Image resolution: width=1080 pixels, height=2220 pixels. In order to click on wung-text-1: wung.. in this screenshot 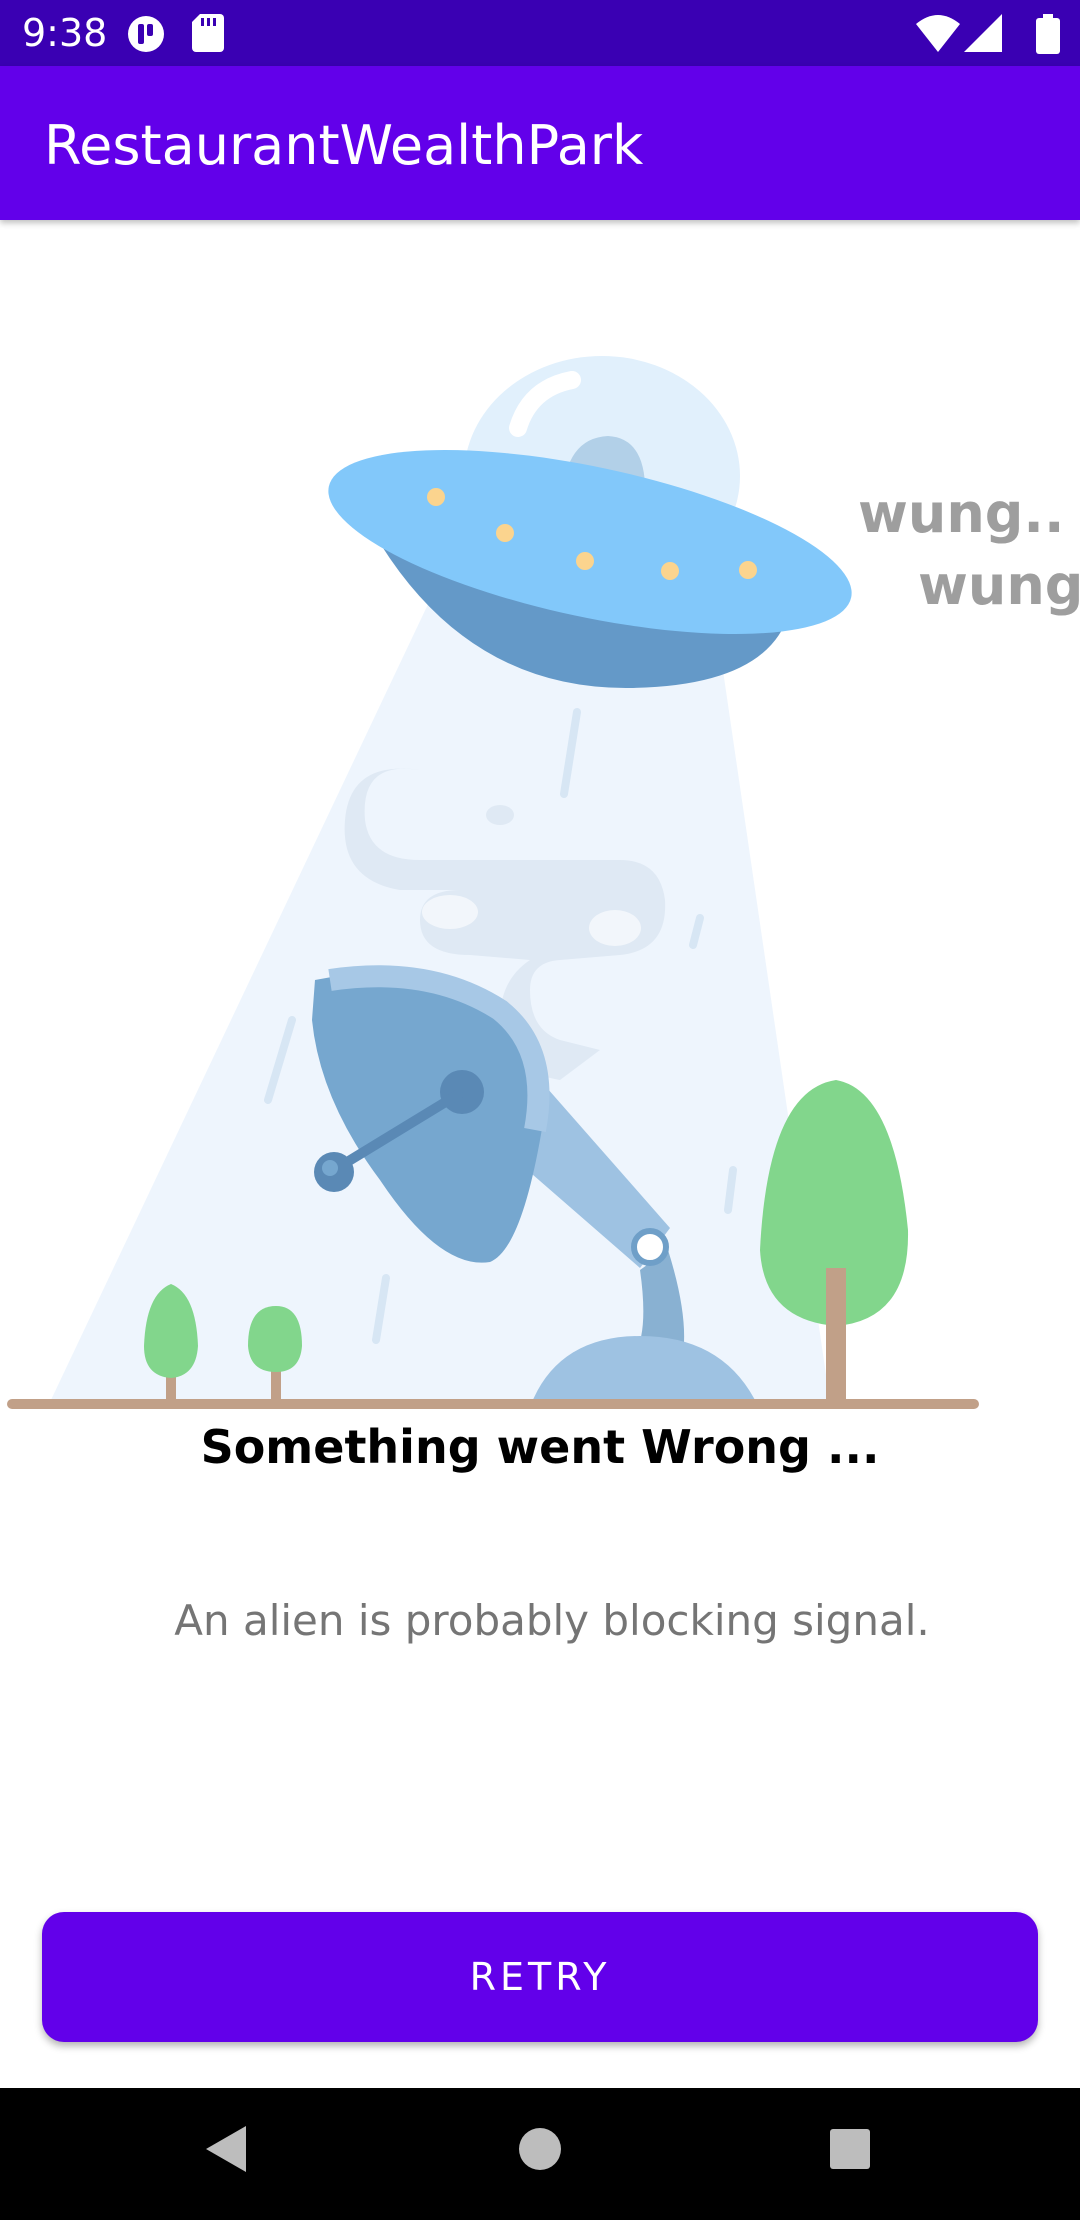, I will do `click(961, 513)`.